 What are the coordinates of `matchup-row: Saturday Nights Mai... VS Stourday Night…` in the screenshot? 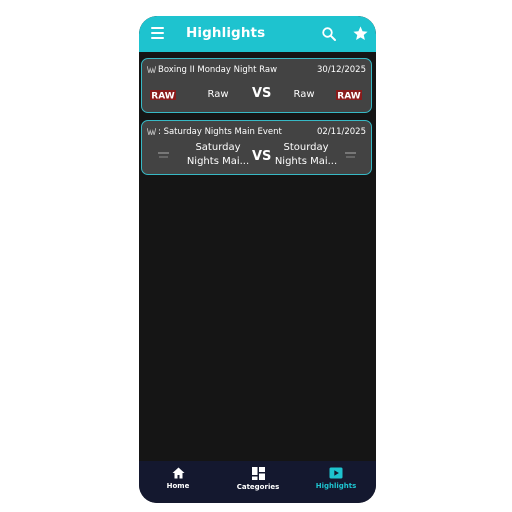 It's located at (256, 153).